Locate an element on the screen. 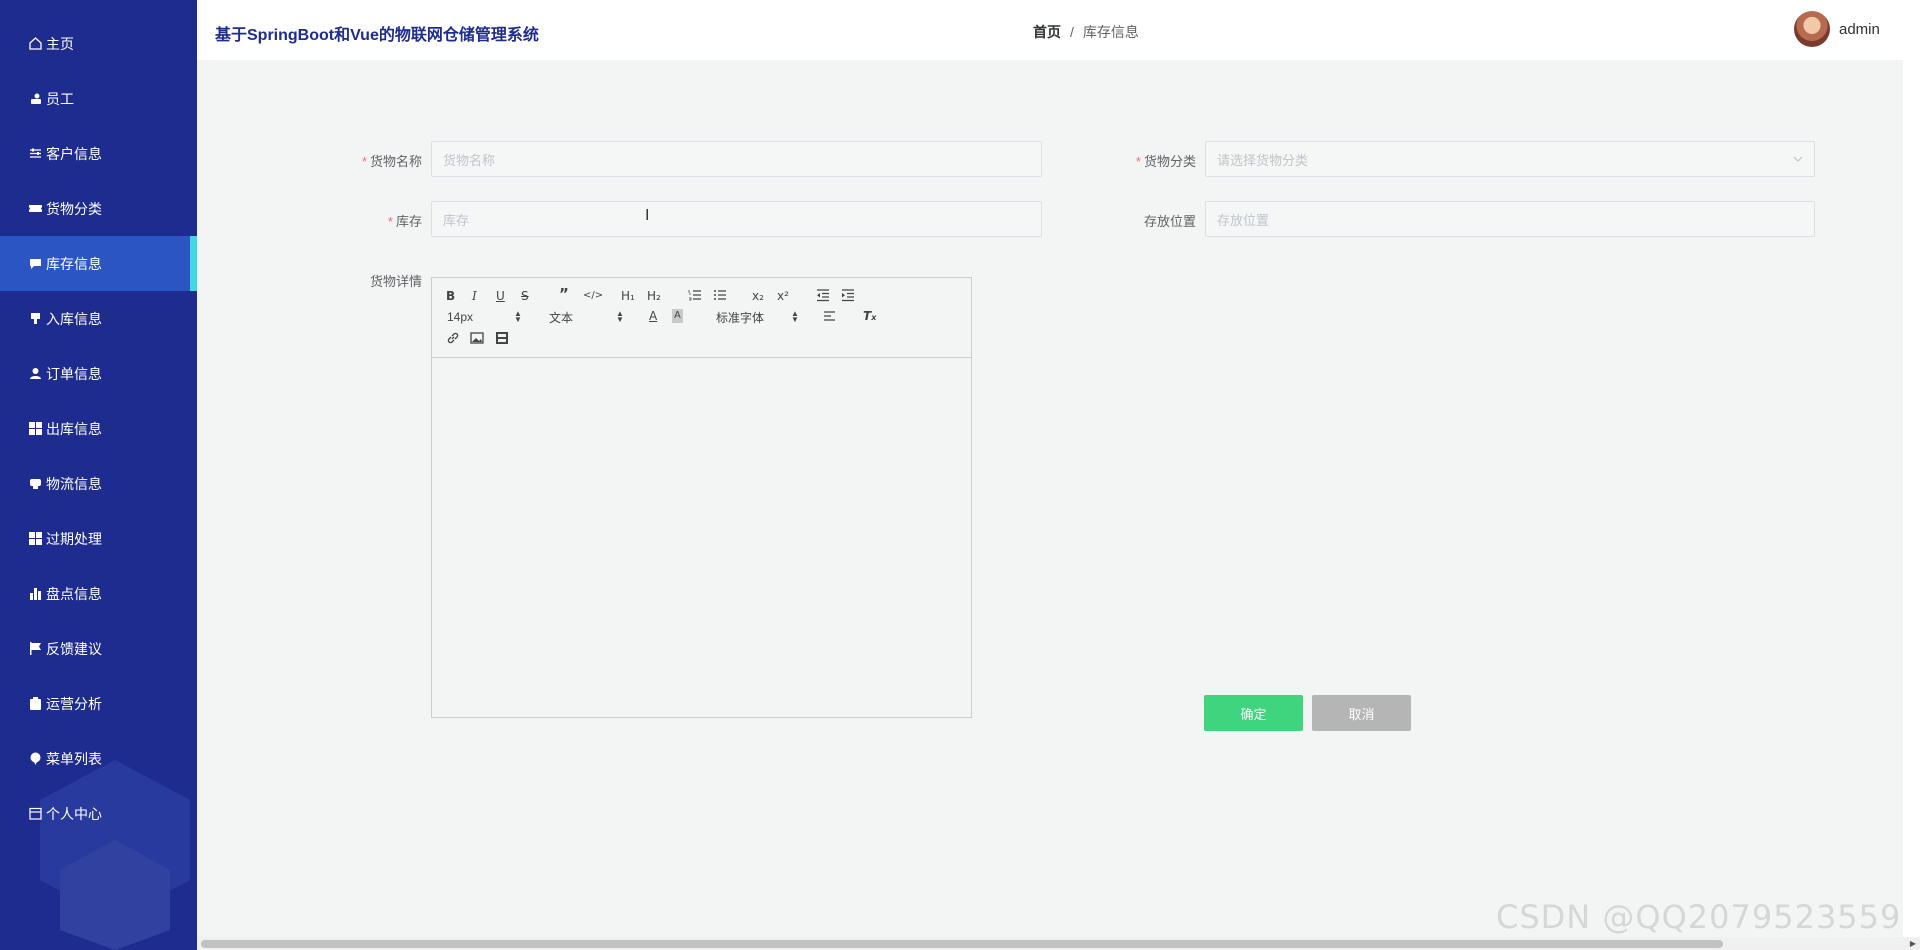 Image resolution: width=1920 pixels, height=950 pixels. app-title: 基于SpringBoot和Vue的物联网仓储管理系统 is located at coordinates (377, 35).